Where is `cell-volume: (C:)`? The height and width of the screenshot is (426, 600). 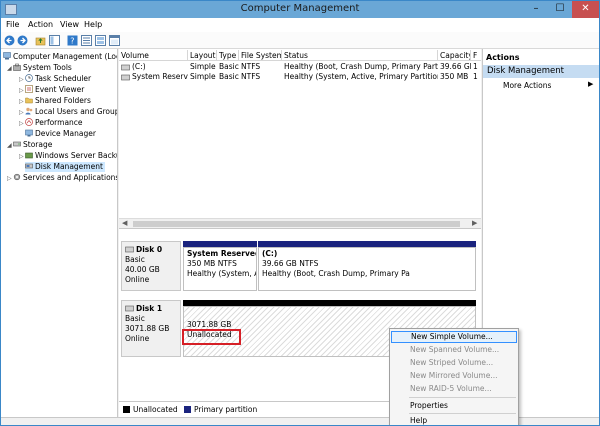 cell-volume: (C:) is located at coordinates (139, 66).